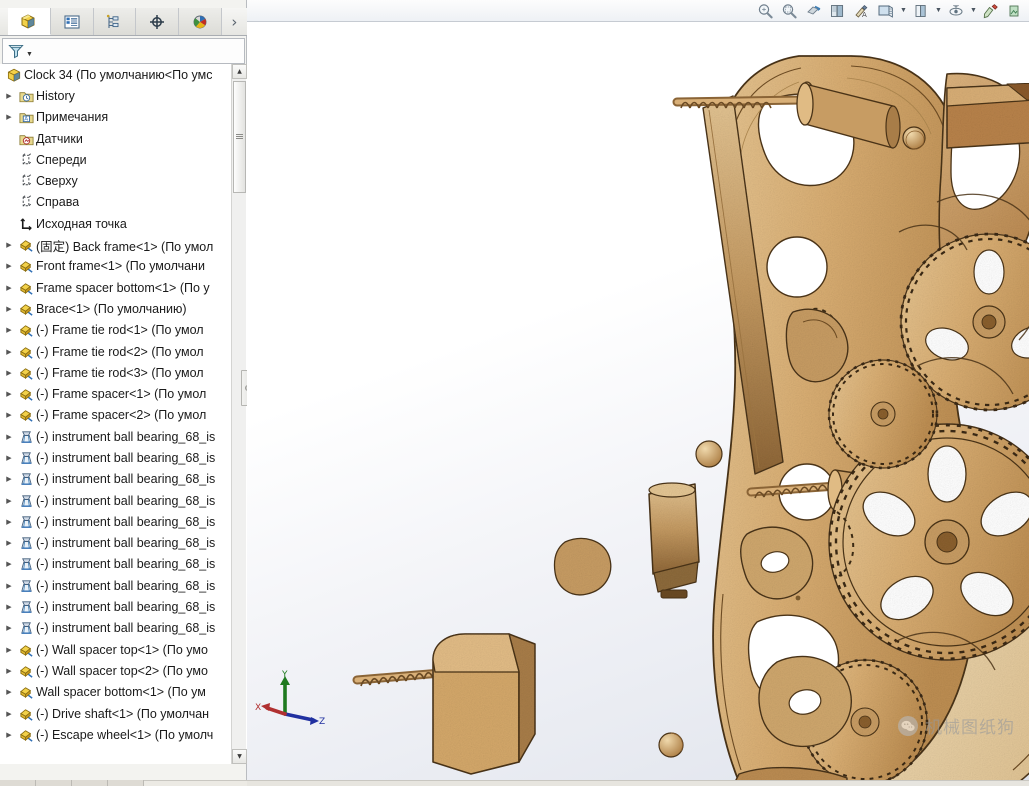 The width and height of the screenshot is (1029, 786). Describe the element at coordinates (973, 11) in the screenshot. I see `view-settings-dropdown-caret: ▼` at that location.